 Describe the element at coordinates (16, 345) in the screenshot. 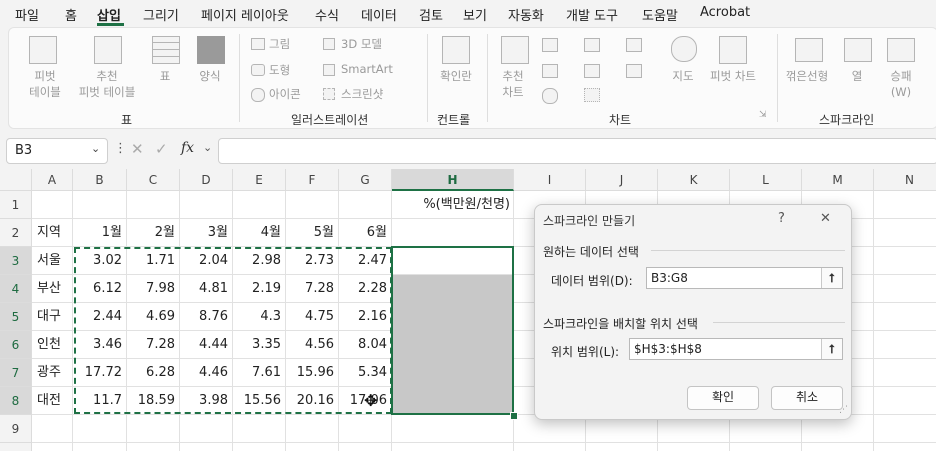

I see `row-header-6: 6` at that location.